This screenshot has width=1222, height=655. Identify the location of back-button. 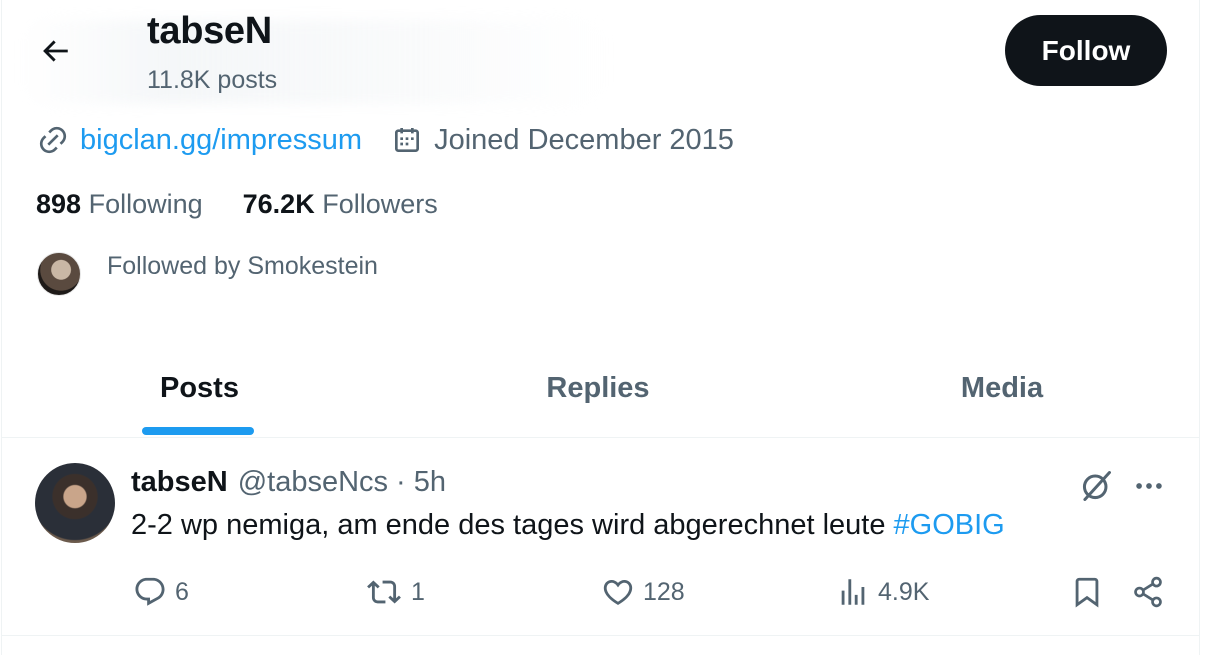
(55, 51).